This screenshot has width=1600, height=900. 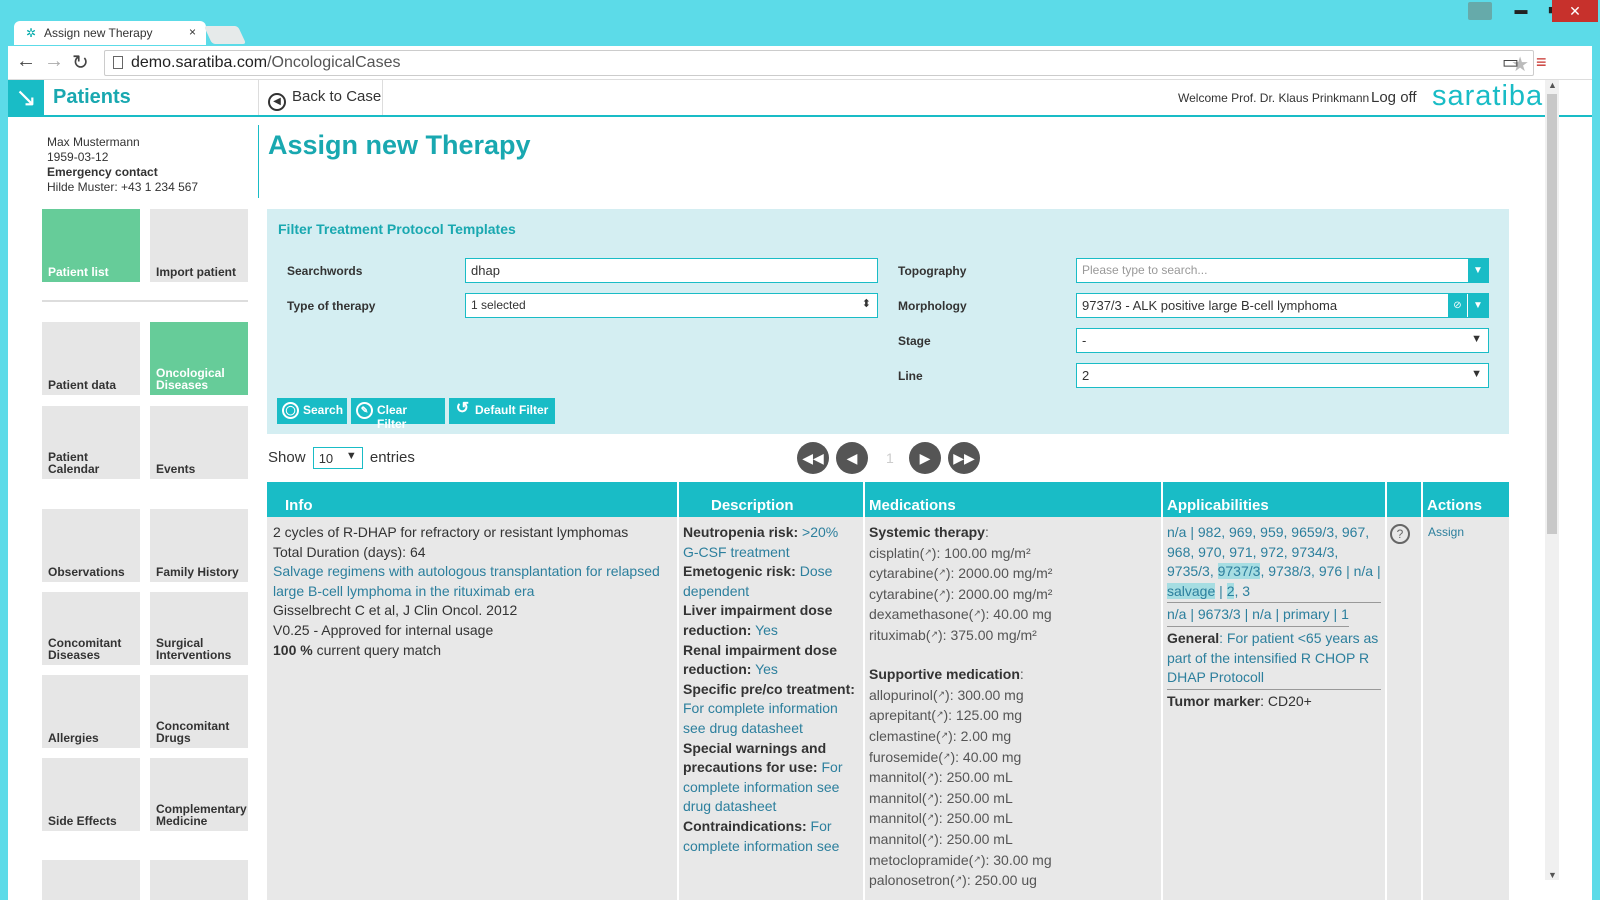 I want to click on topography-input: Please type to search... ▼, so click(x=1282, y=270).